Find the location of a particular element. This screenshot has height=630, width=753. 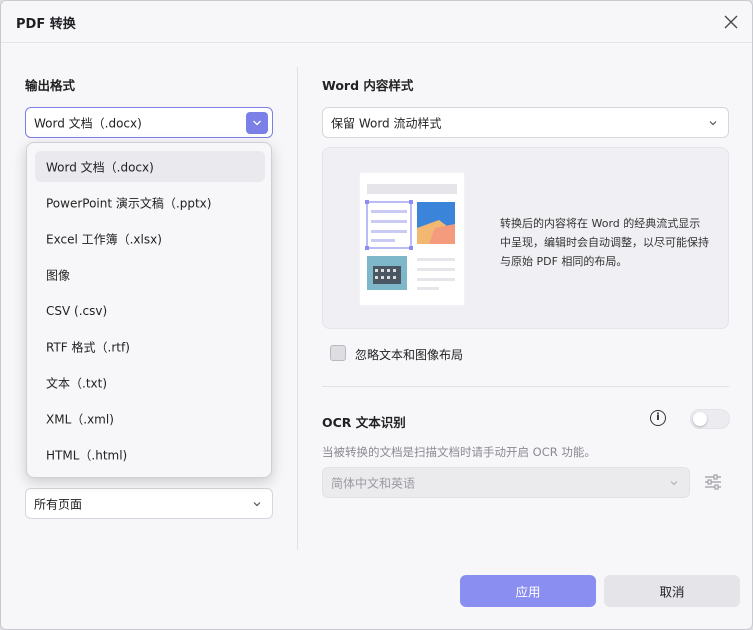

ignore-layout-checkbox is located at coordinates (338, 353).